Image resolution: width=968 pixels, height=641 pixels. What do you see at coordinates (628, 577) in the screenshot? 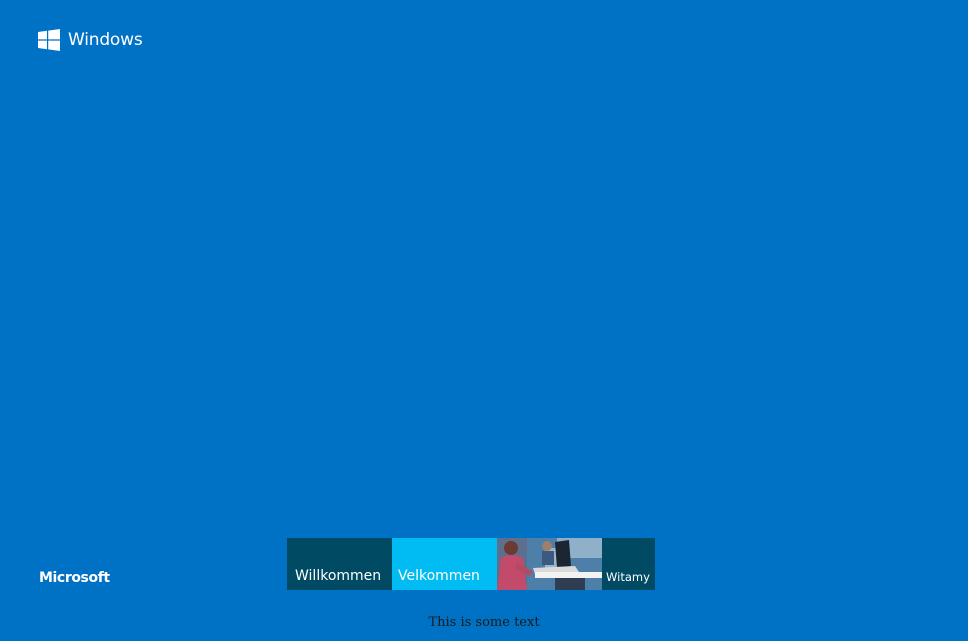
I see `tile-label: Witamy` at bounding box center [628, 577].